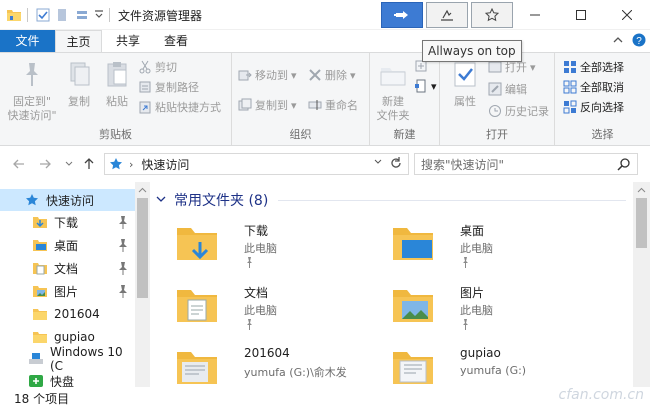  What do you see at coordinates (315, 105) in the screenshot?
I see `rename-icon` at bounding box center [315, 105].